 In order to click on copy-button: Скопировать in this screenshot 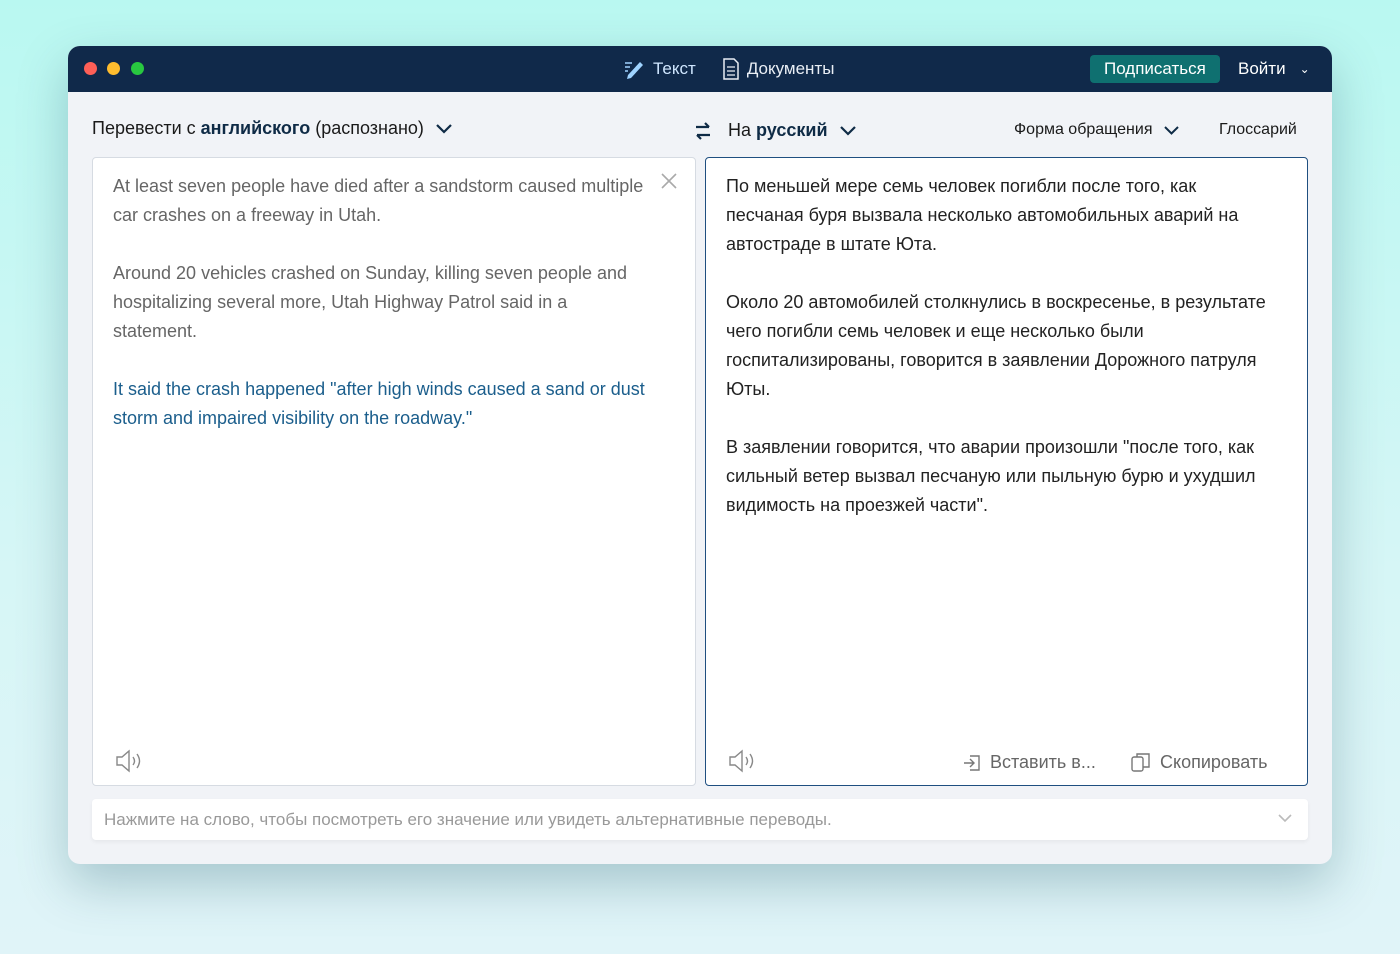, I will do `click(1199, 762)`.